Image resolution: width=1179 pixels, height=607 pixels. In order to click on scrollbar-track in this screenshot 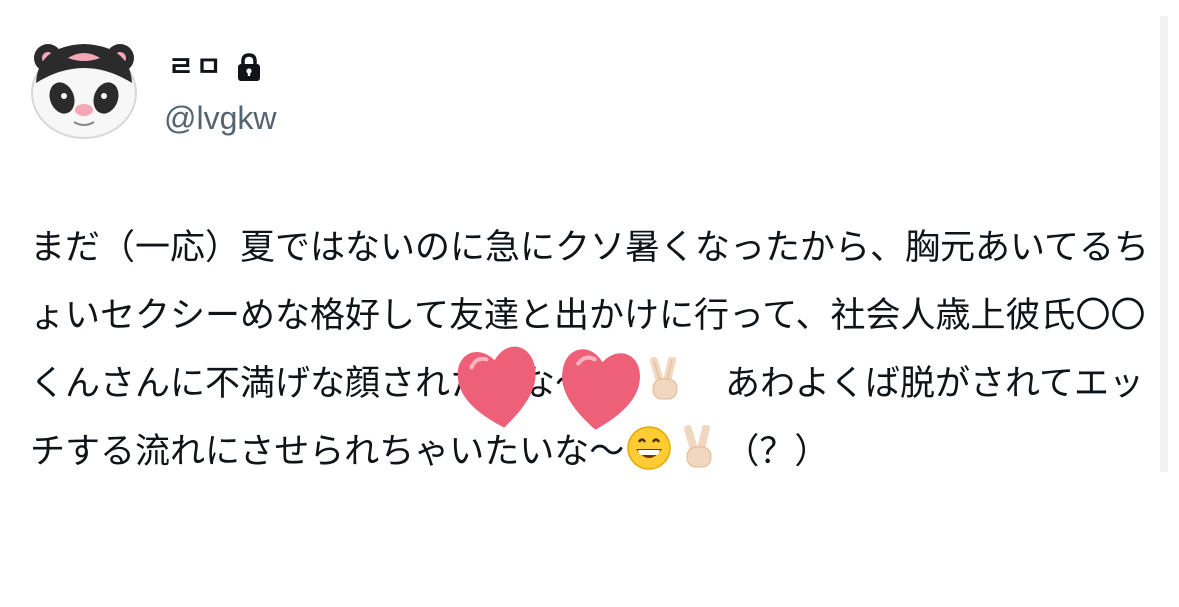, I will do `click(1164, 244)`.